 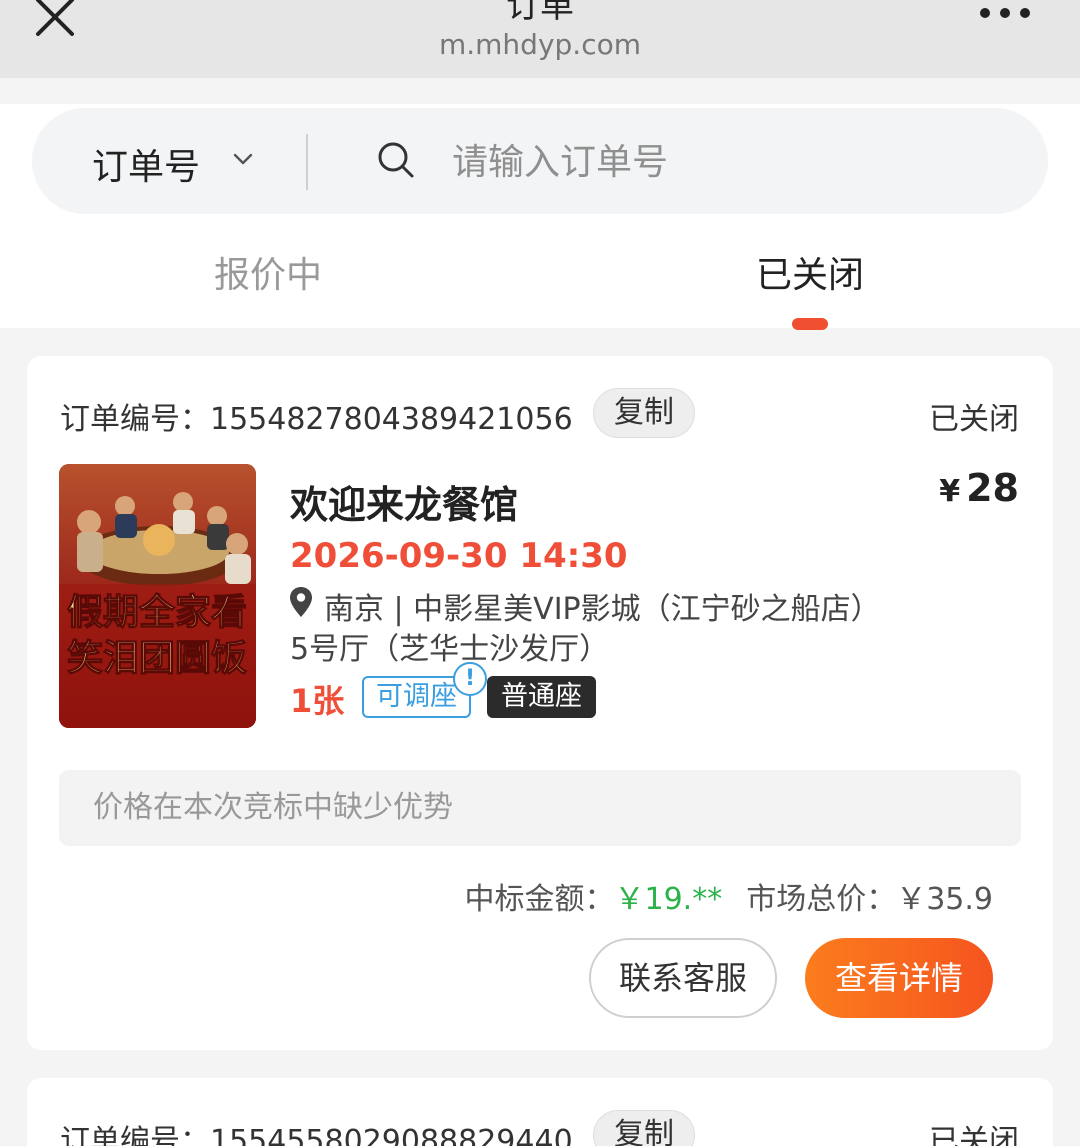 I want to click on search-bar: 订单号, so click(x=540, y=161).